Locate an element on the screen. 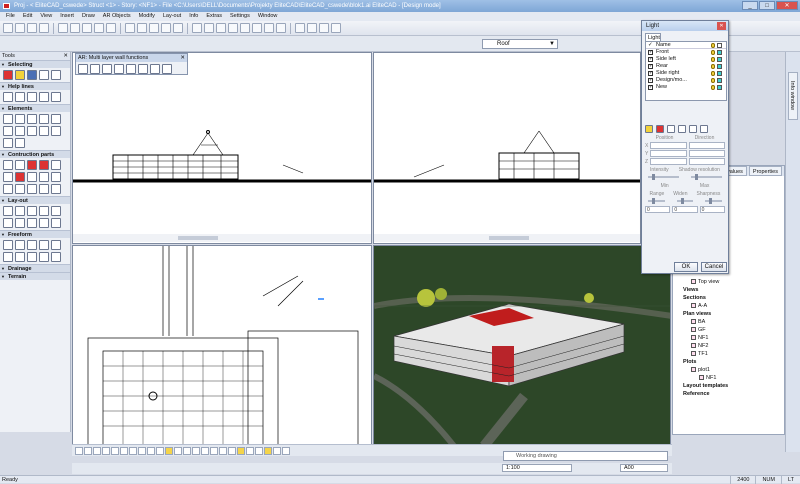 This screenshot has width=800, height=484. snap-distance-icon is located at coordinates (223, 450).